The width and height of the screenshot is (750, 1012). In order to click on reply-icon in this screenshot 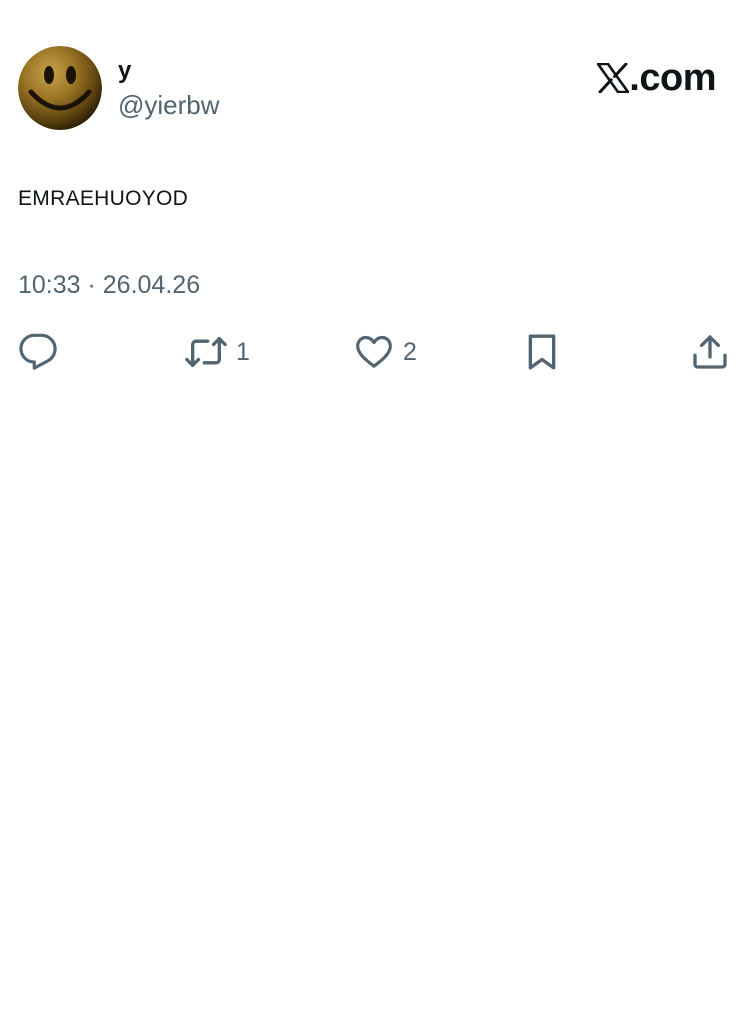, I will do `click(38, 351)`.